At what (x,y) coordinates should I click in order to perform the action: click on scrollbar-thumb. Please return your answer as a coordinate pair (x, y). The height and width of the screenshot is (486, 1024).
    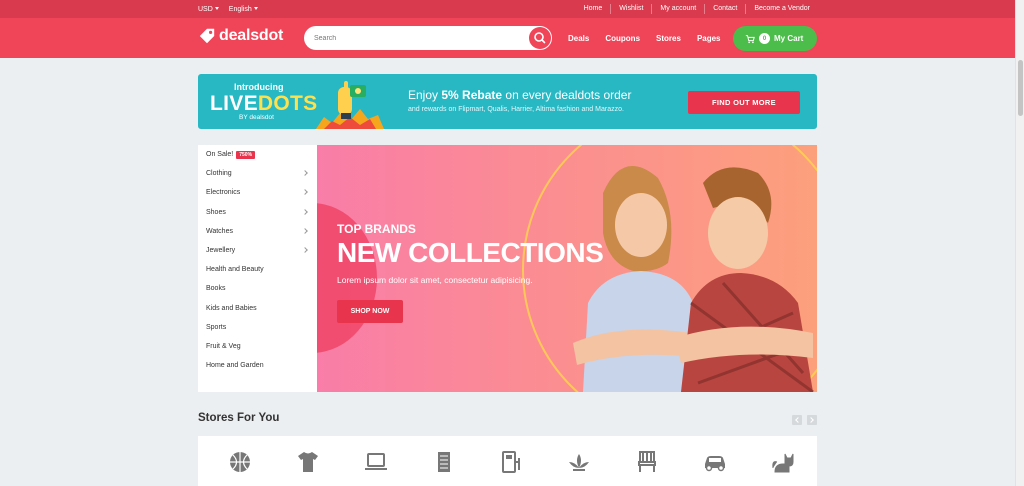
    Looking at the image, I should click on (1020, 88).